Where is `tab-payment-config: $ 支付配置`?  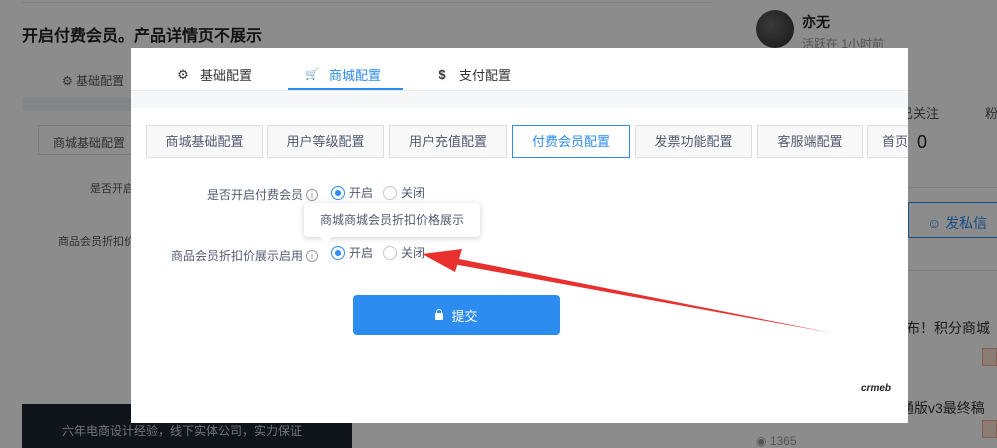 tab-payment-config: $ 支付配置 is located at coordinates (473, 74).